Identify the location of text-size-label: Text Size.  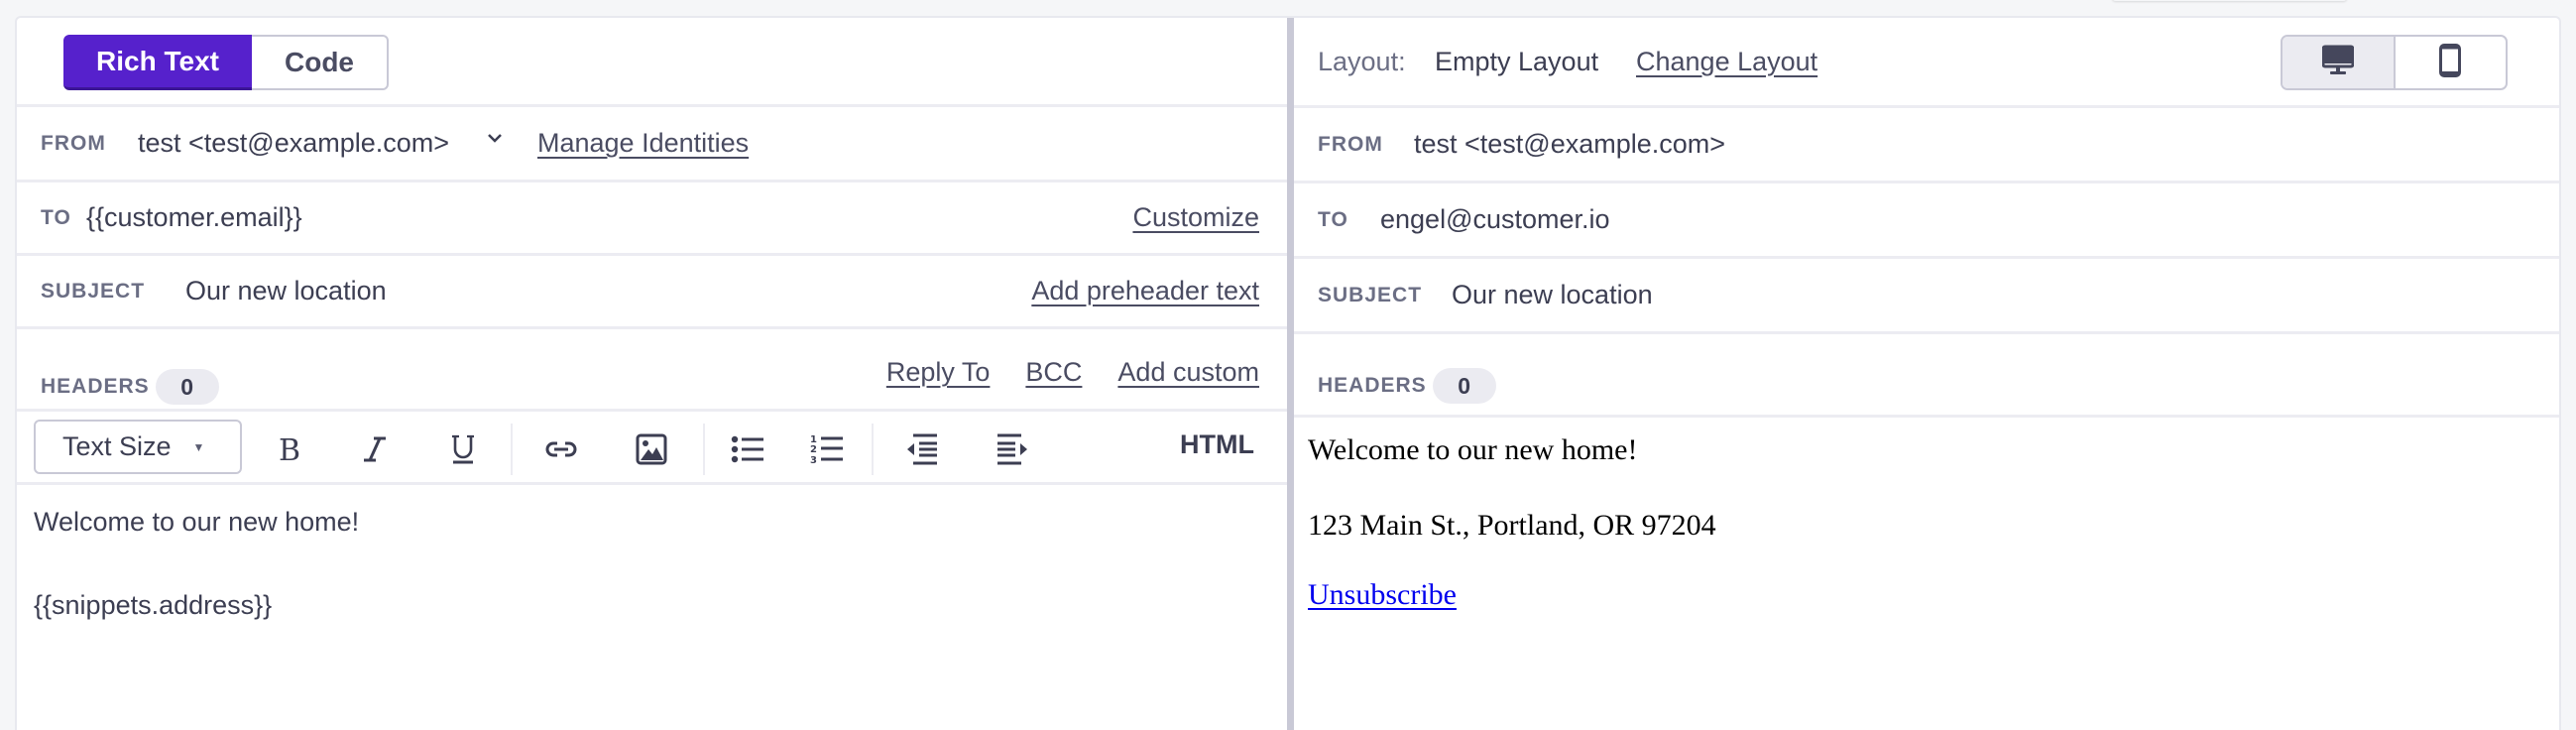
(117, 446).